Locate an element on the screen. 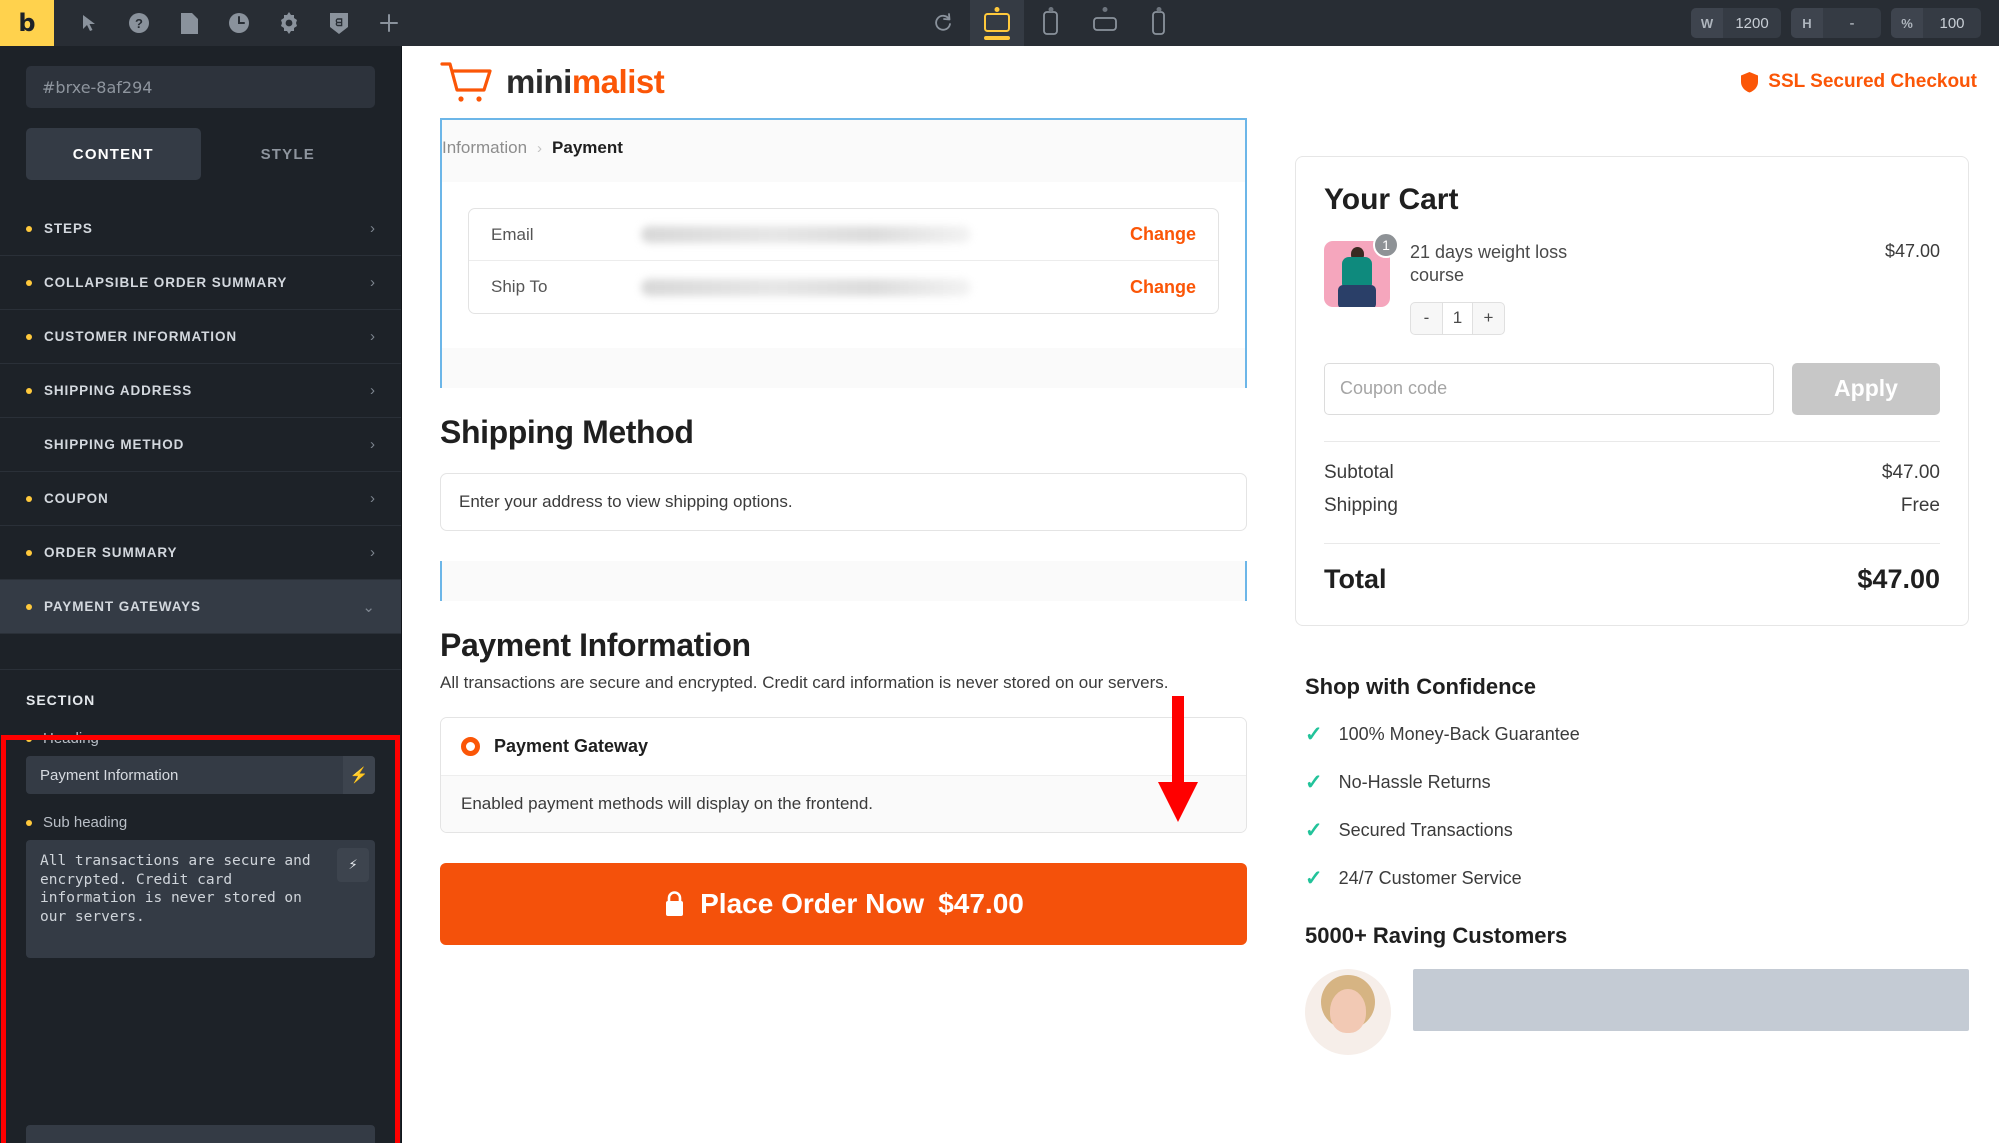 This screenshot has height=1143, width=1999. sidebar-item-collapsible-order-summary: COLLAPSIBLE ORDER SUMMARY › is located at coordinates (200, 283).